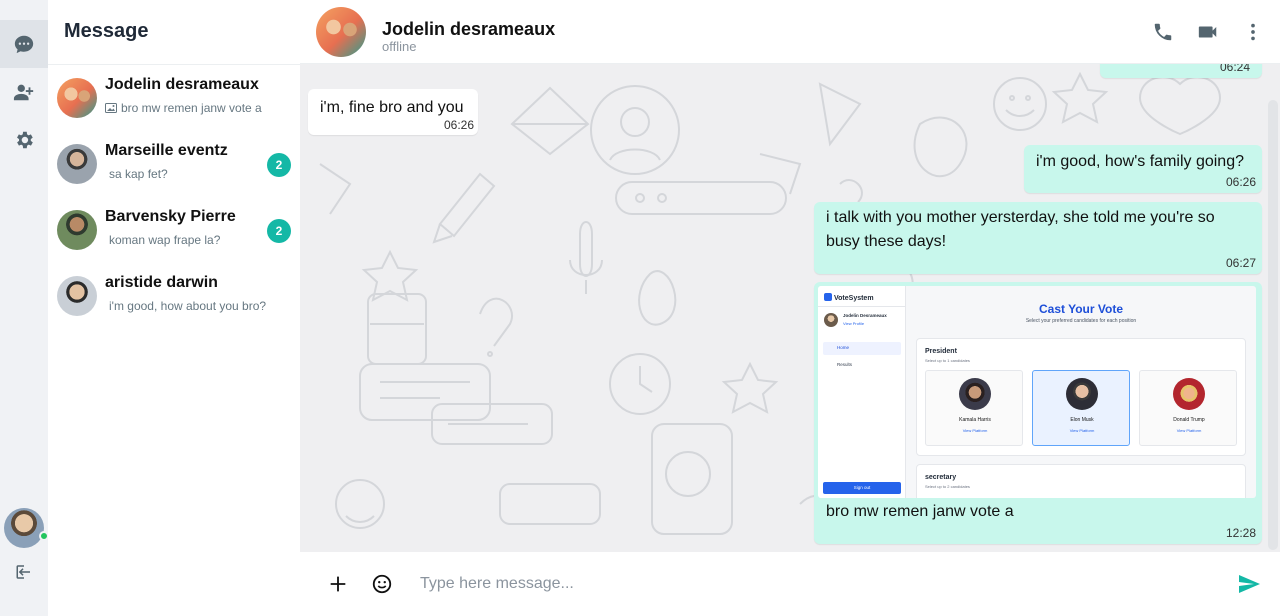 Image resolution: width=1280 pixels, height=616 pixels. I want to click on vs-candidate-card: Kamala Harris View Platform, so click(974, 408).